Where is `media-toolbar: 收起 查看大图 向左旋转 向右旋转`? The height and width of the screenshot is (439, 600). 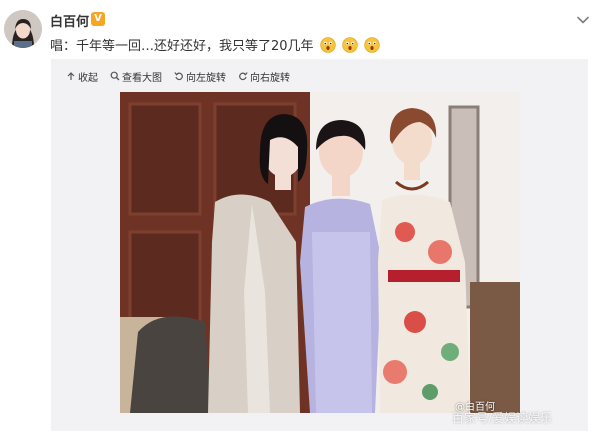
media-toolbar: 收起 查看大图 向左旋转 向右旋转 is located at coordinates (178, 76).